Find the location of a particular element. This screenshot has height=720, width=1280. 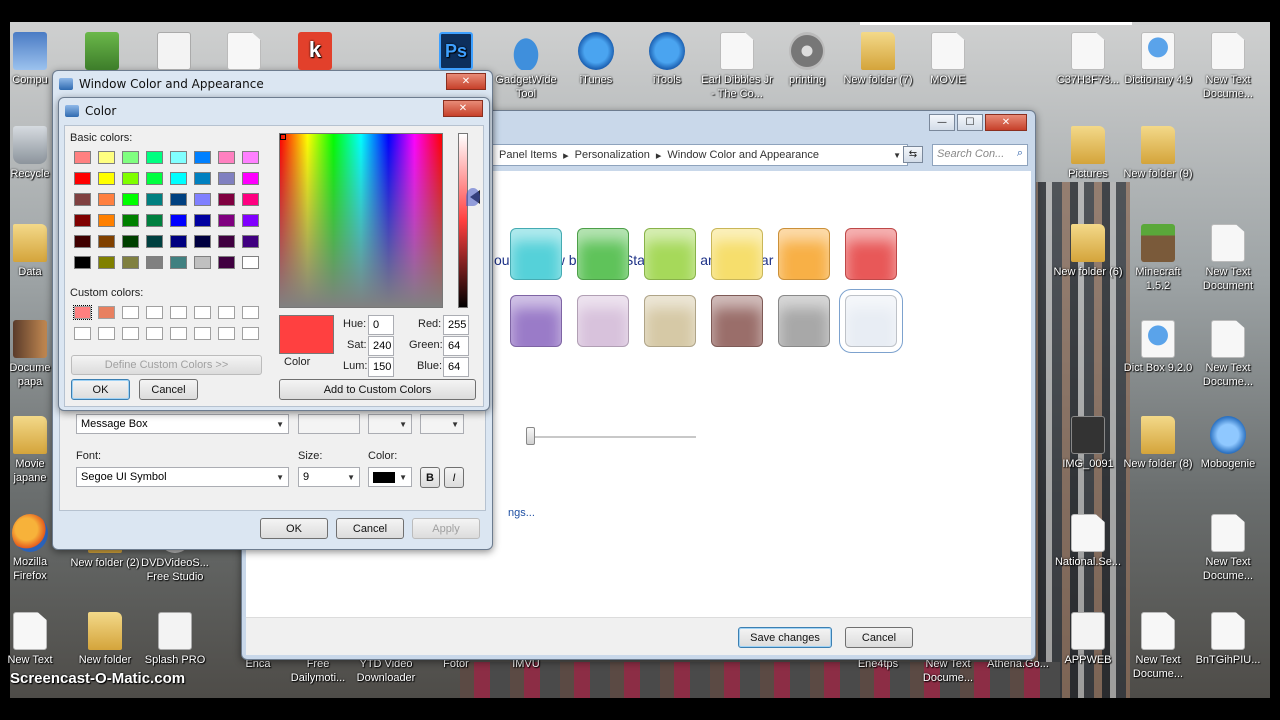

close-button: ✕ is located at coordinates (466, 81).